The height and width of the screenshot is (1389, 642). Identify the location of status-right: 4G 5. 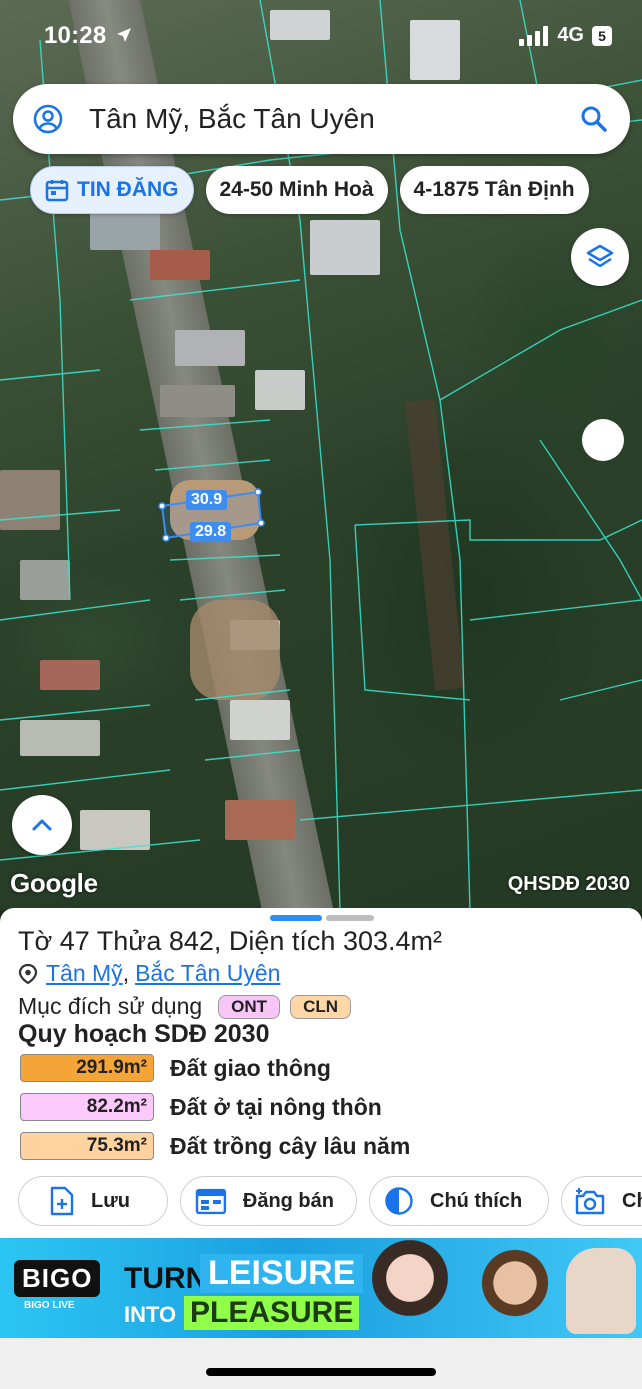
(565, 35).